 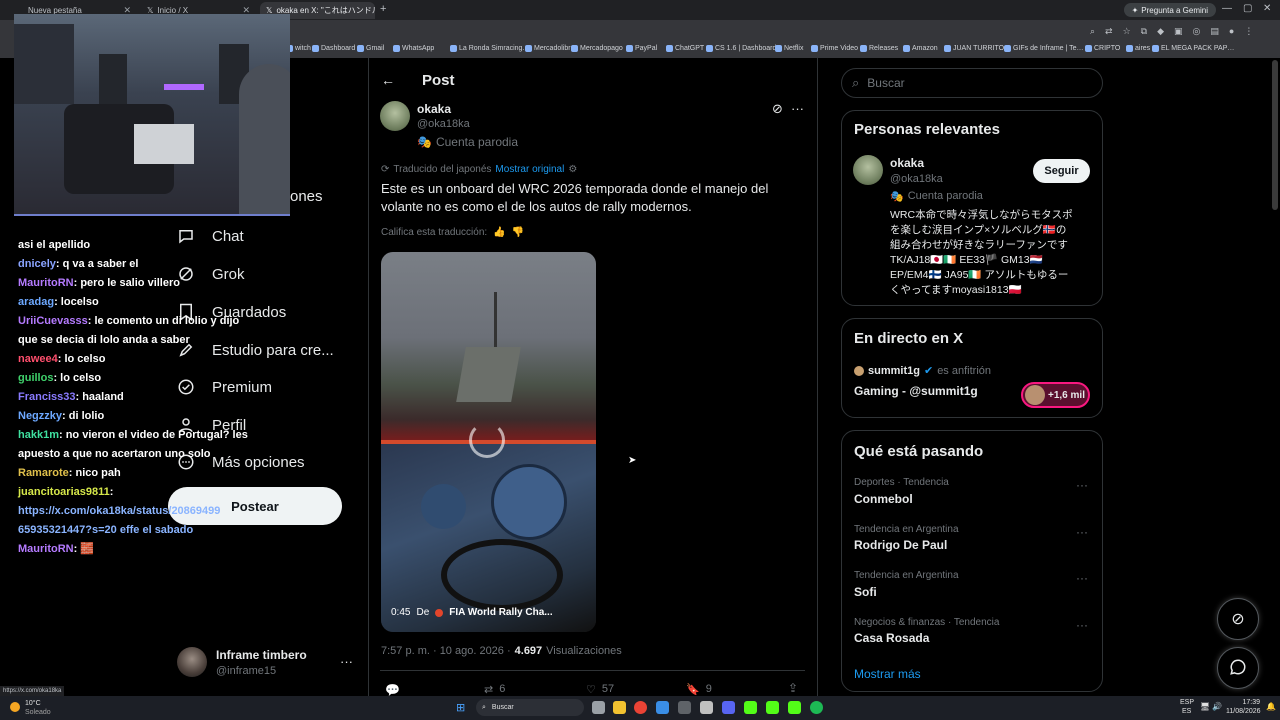 I want to click on notification-icon: 🔔, so click(x=1271, y=706).